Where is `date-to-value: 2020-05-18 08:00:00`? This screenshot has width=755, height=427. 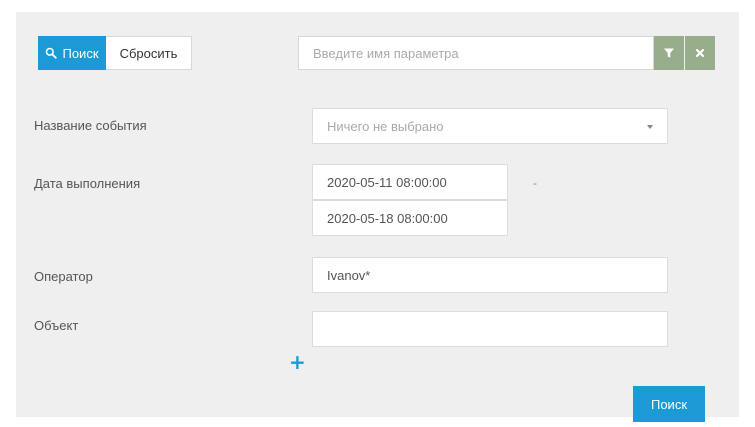
date-to-value: 2020-05-18 08:00:00 is located at coordinates (387, 218).